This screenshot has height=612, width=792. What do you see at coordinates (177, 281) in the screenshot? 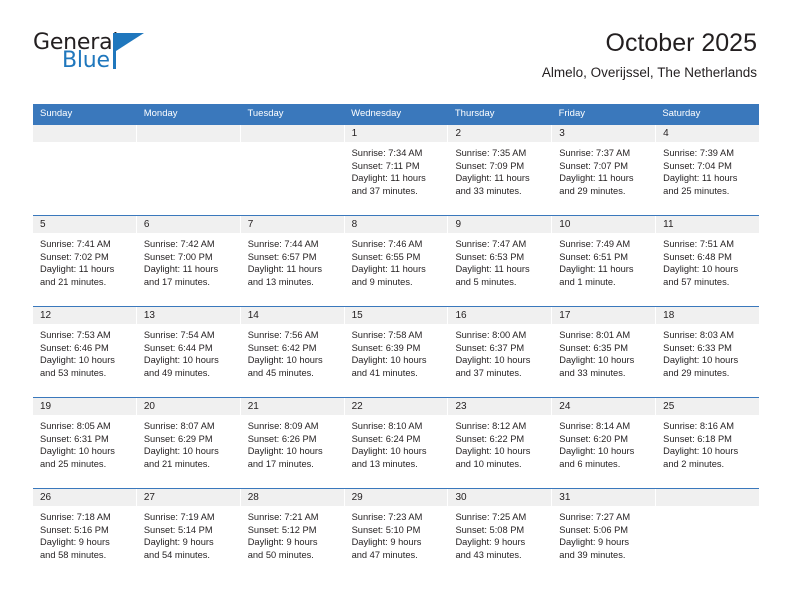
I see `daylight-text-line2: and 17 minutes.` at bounding box center [177, 281].